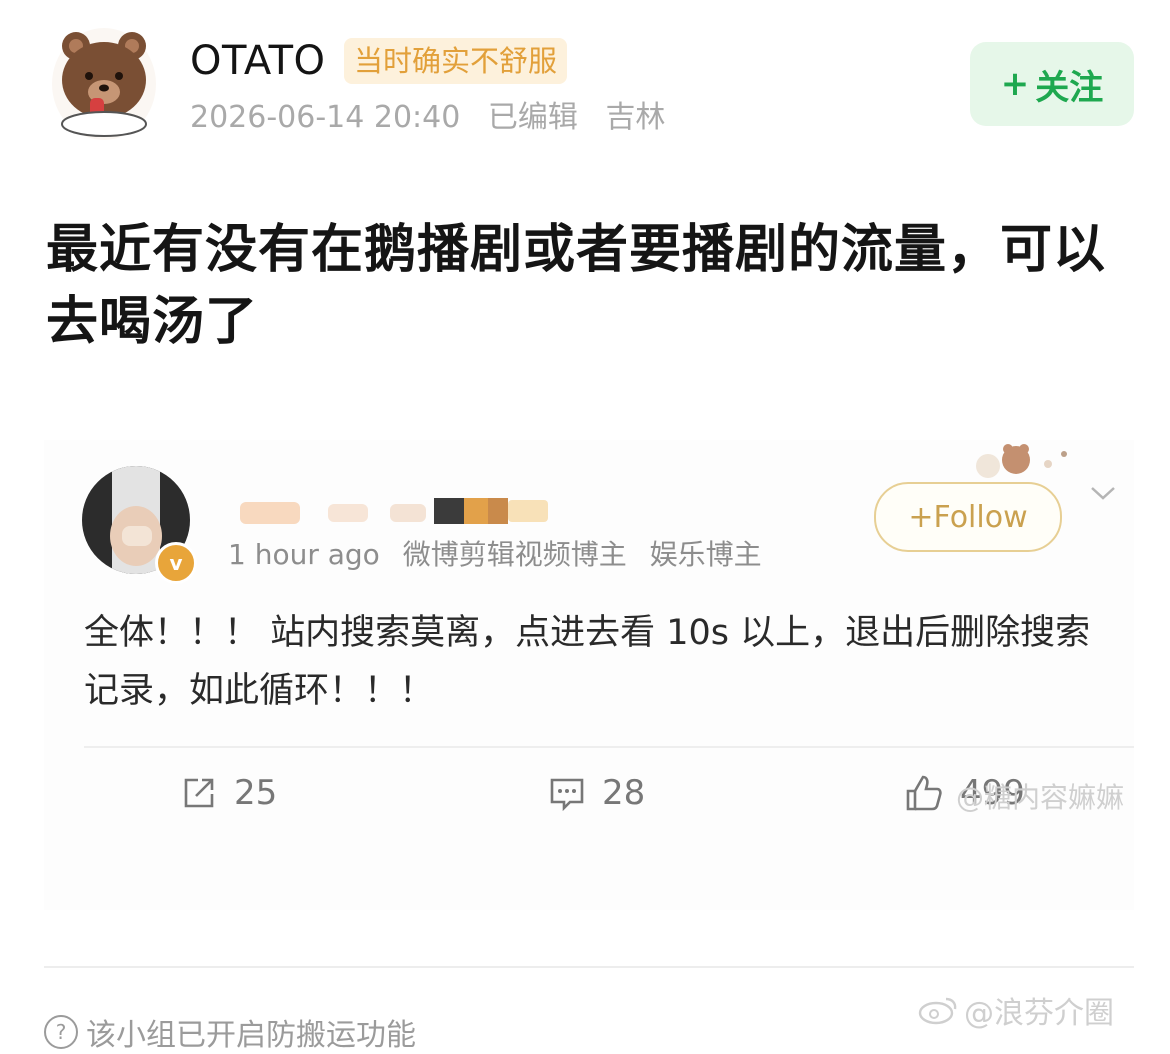  I want to click on post-location: 吉林, so click(635, 117).